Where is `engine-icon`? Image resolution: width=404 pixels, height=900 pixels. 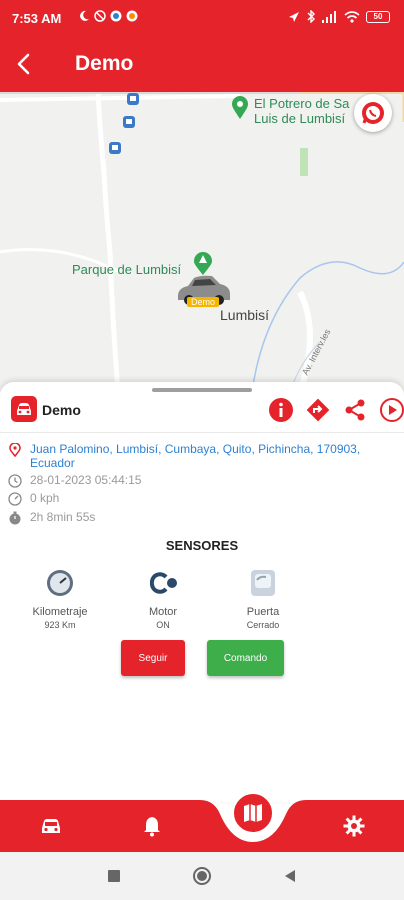 engine-icon is located at coordinates (163, 583).